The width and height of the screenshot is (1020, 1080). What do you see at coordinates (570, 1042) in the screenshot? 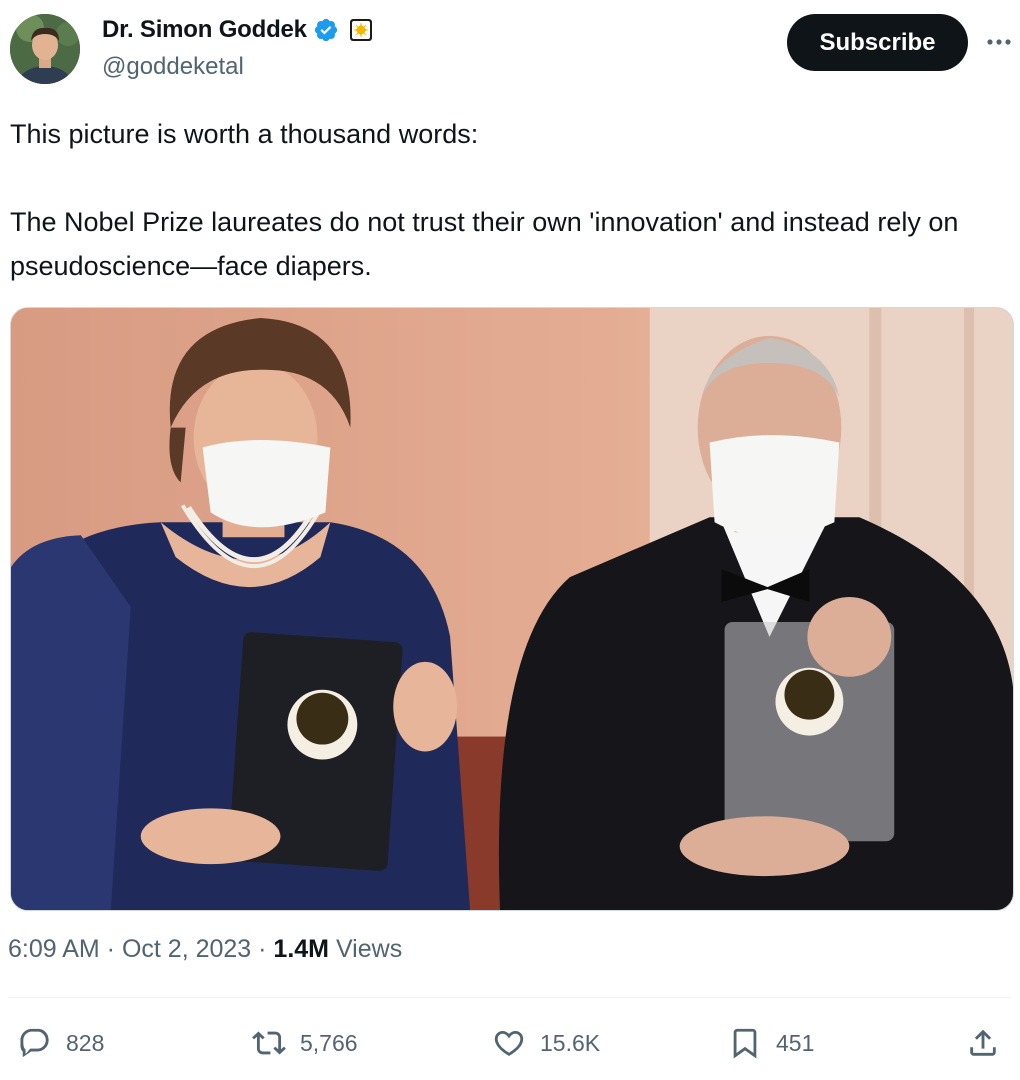
I see `like-count: 15.6K` at bounding box center [570, 1042].